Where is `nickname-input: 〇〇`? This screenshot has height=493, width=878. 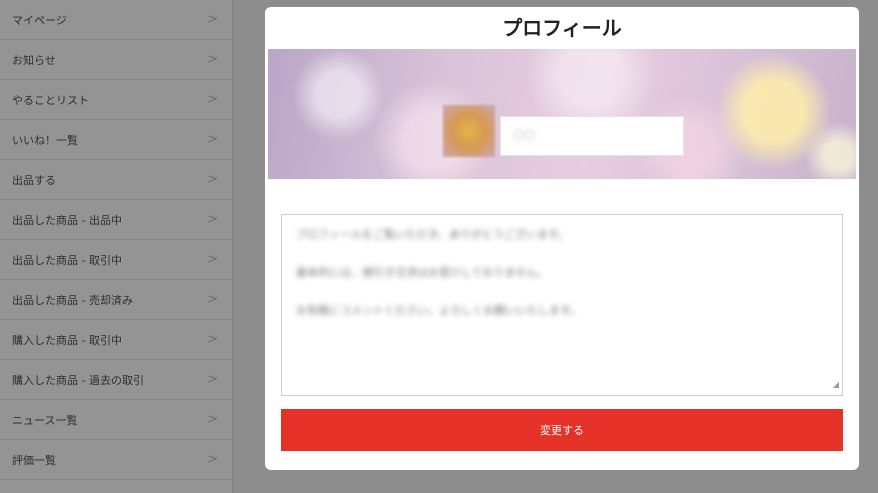 nickname-input: 〇〇 is located at coordinates (592, 136).